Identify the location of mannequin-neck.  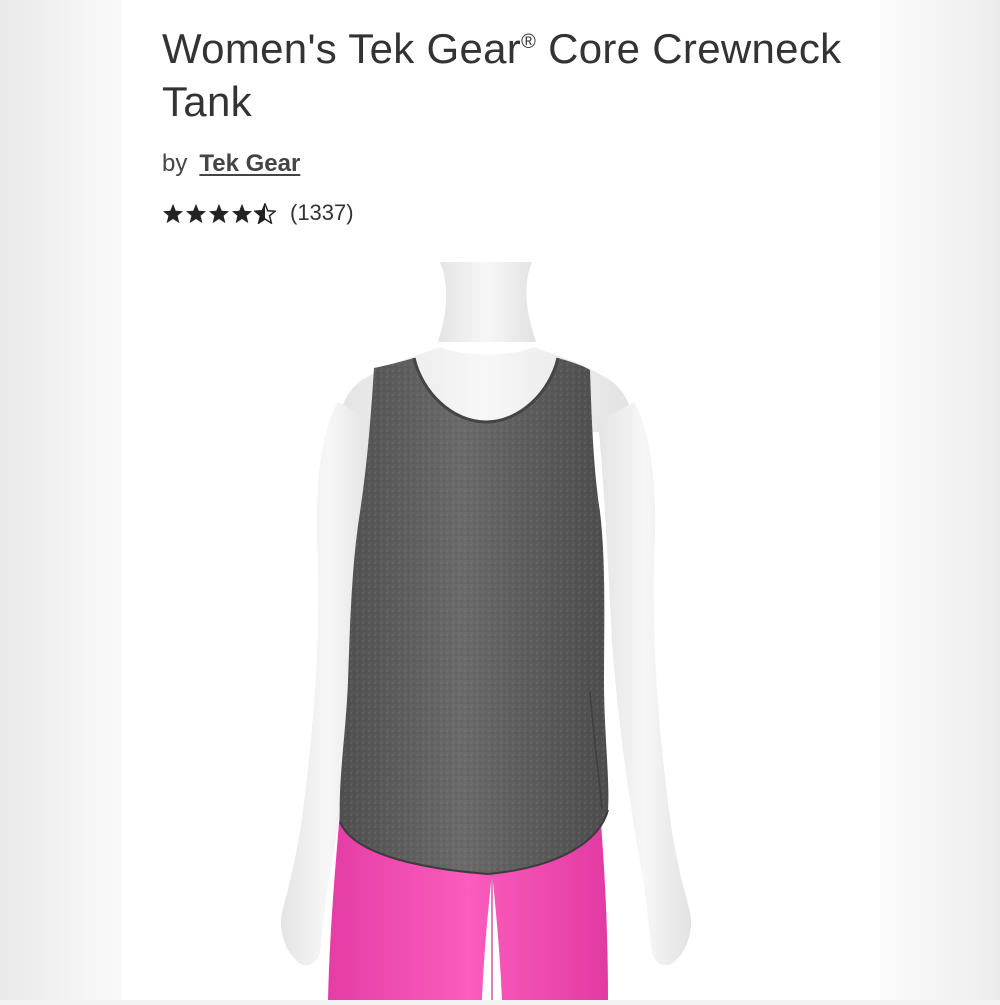
(487, 302).